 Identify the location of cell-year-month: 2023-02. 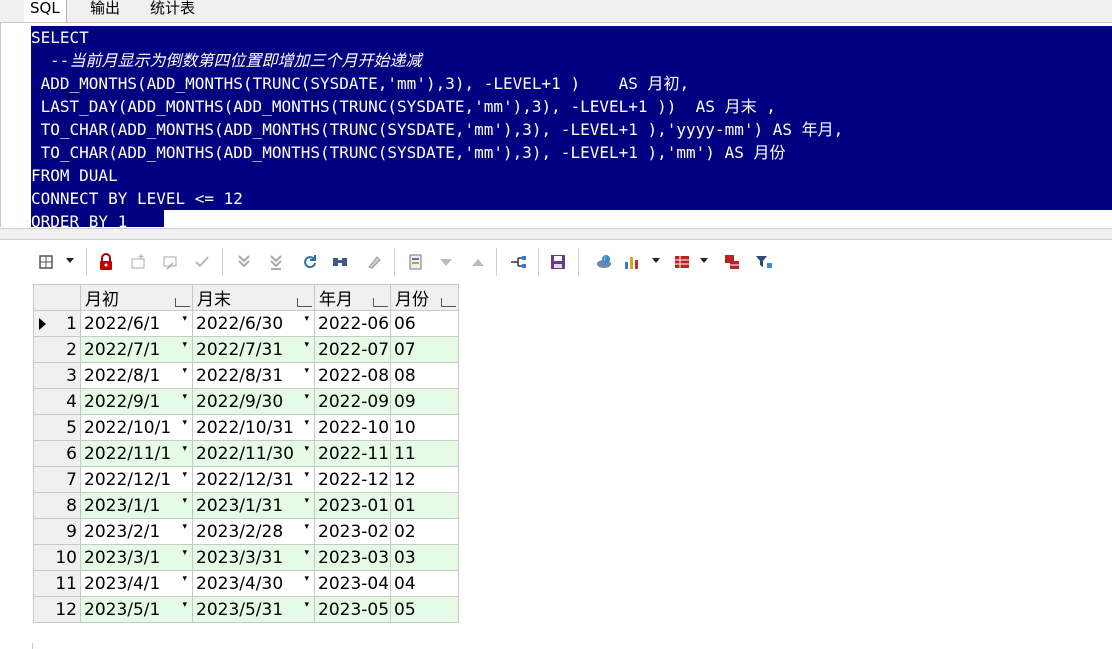
(352, 531).